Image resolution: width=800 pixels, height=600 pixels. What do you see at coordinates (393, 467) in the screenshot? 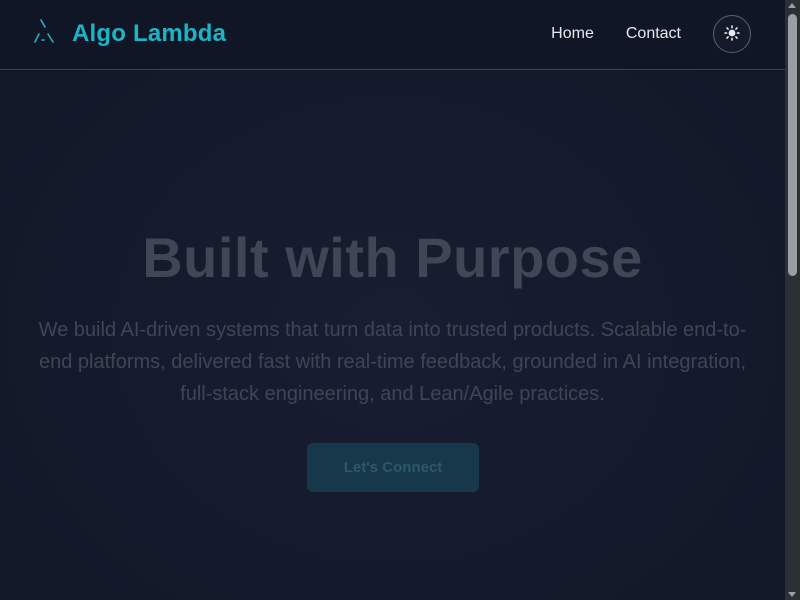
I see `lets-connect-button: Let's Connect` at bounding box center [393, 467].